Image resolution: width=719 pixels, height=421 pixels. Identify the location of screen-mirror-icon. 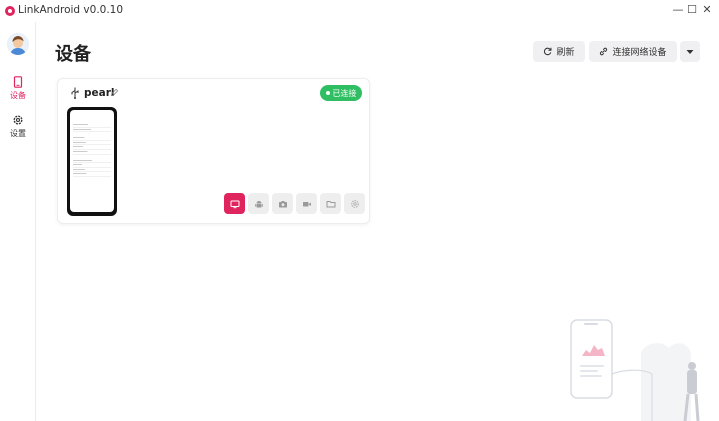
(234, 204).